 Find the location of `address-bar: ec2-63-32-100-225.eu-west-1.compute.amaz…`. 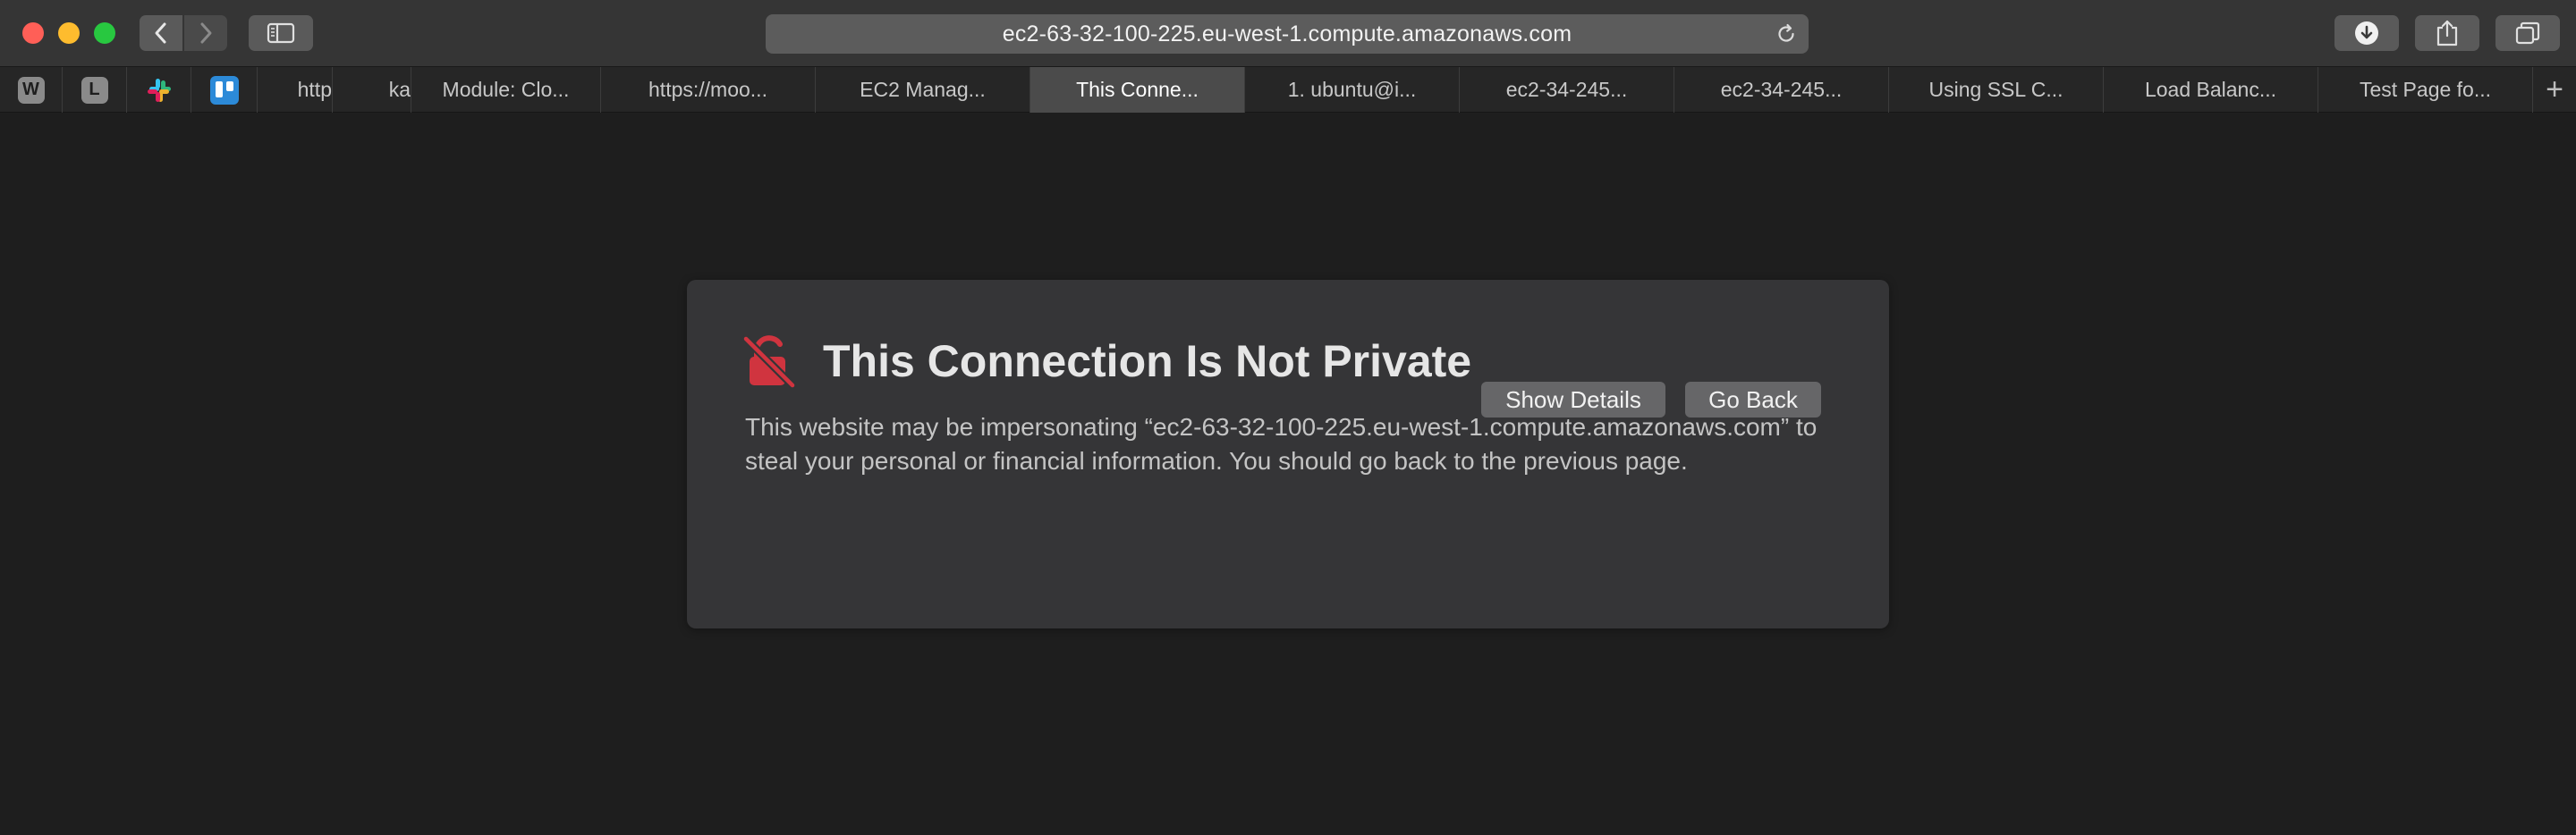

address-bar: ec2-63-32-100-225.eu-west-1.compute.amaz… is located at coordinates (1287, 34).